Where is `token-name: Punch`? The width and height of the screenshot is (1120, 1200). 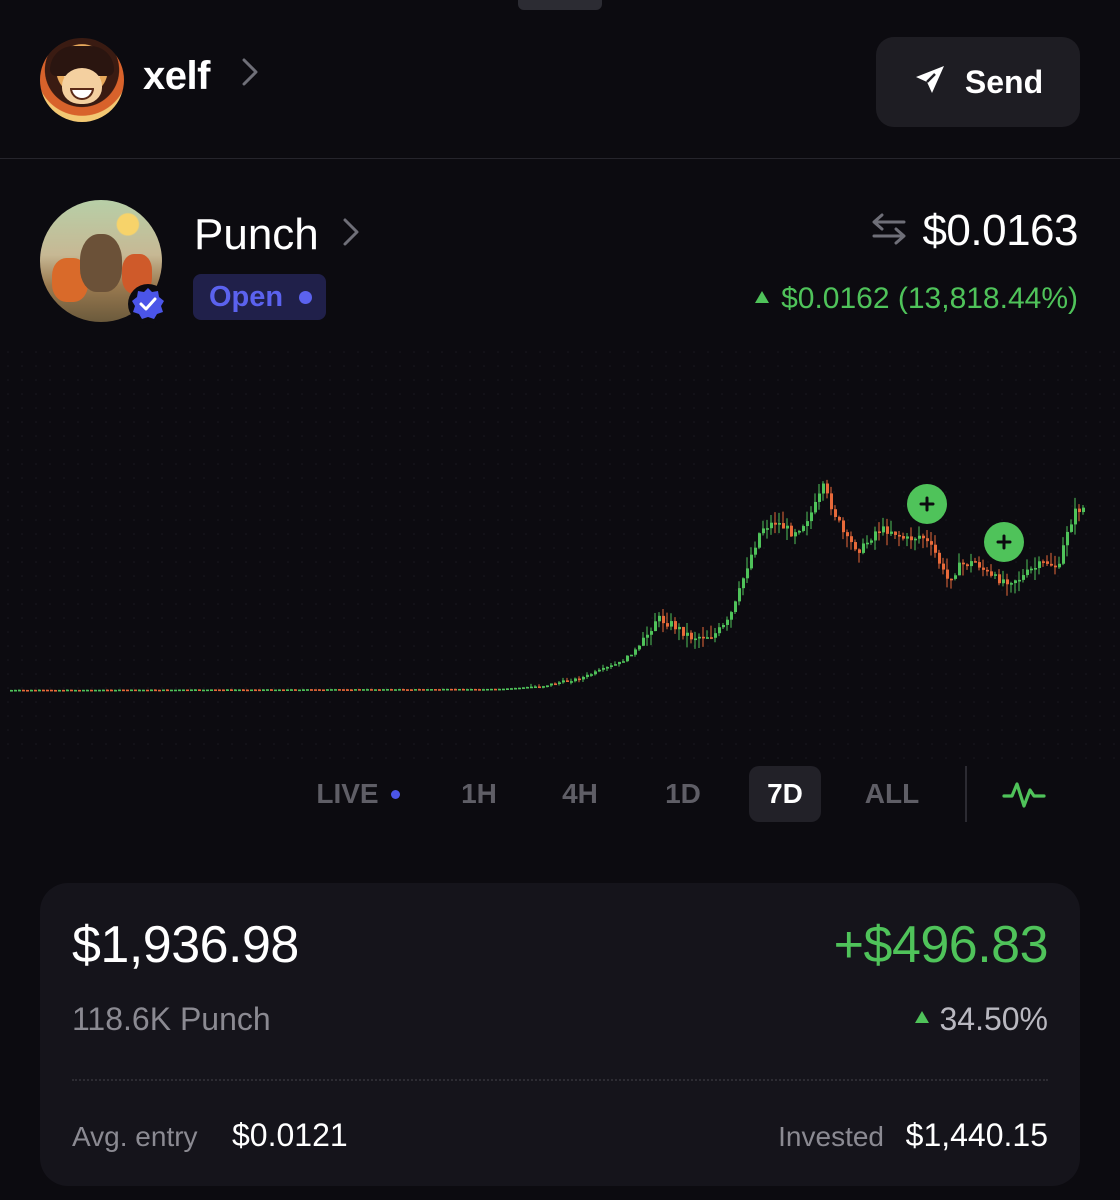
token-name: Punch is located at coordinates (256, 235).